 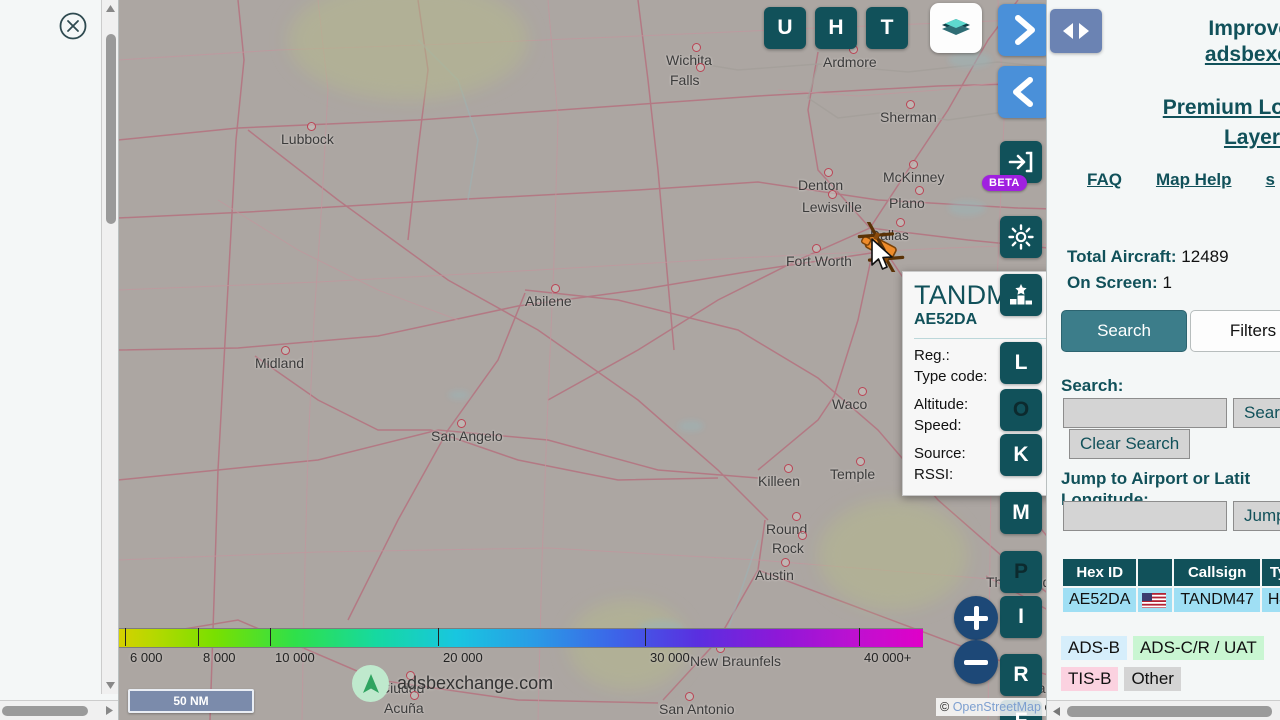 What do you see at coordinates (1021, 513) in the screenshot?
I see `map-button-m: M` at bounding box center [1021, 513].